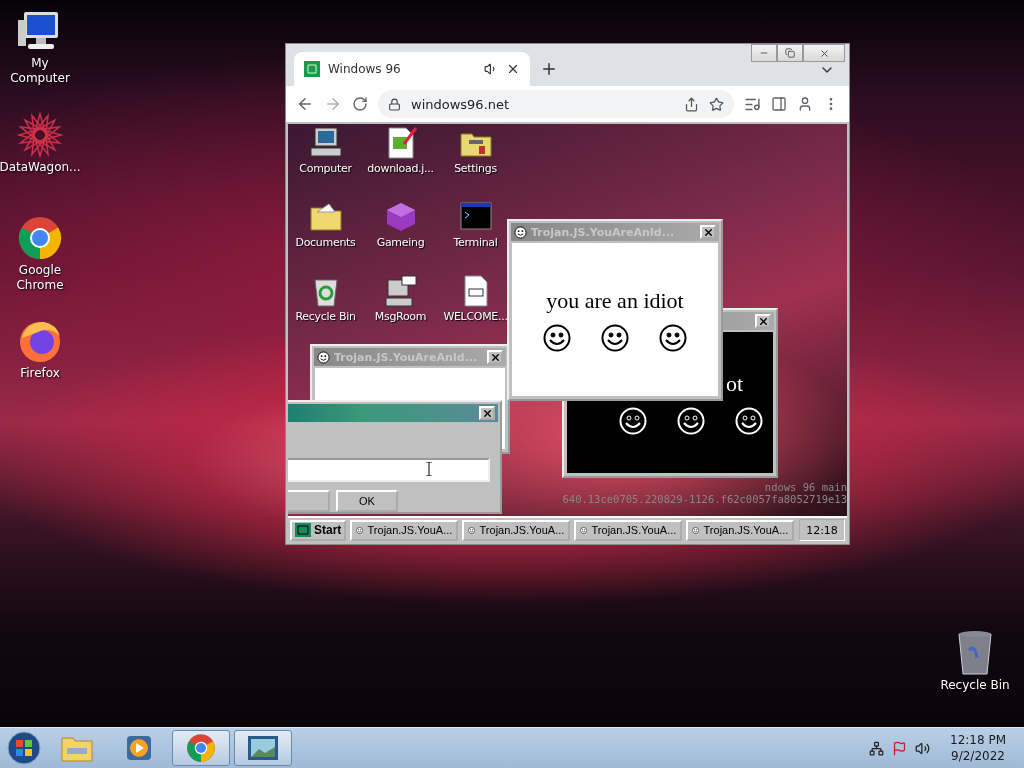 The image size is (1024, 768). I want to click on start-button, so click(24, 748).